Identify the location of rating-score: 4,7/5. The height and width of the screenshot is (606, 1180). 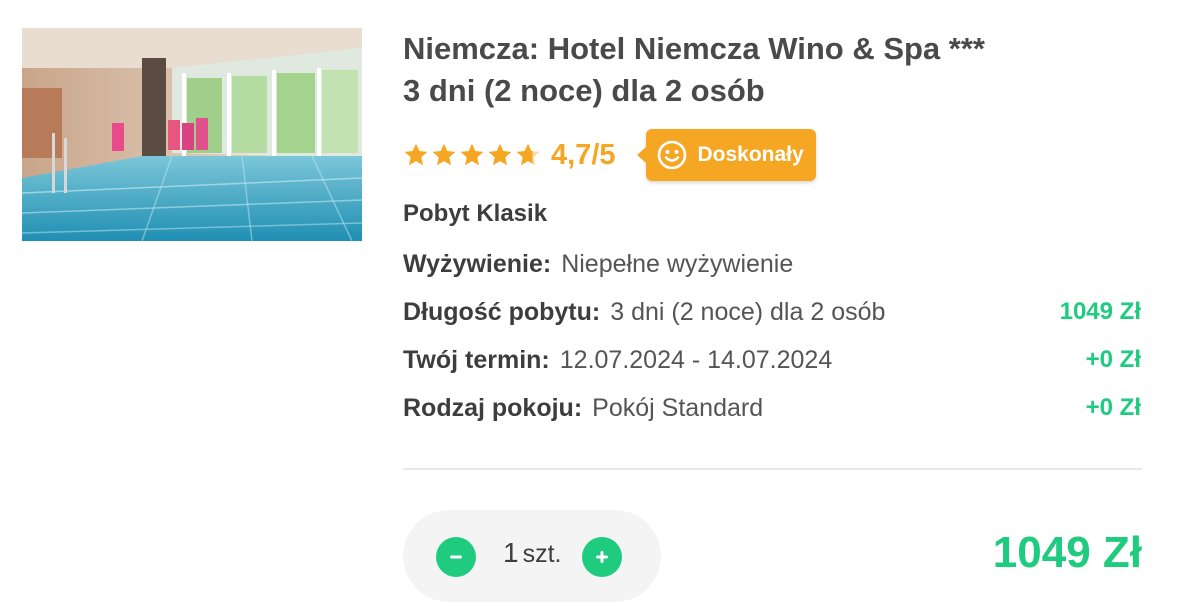
(583, 154).